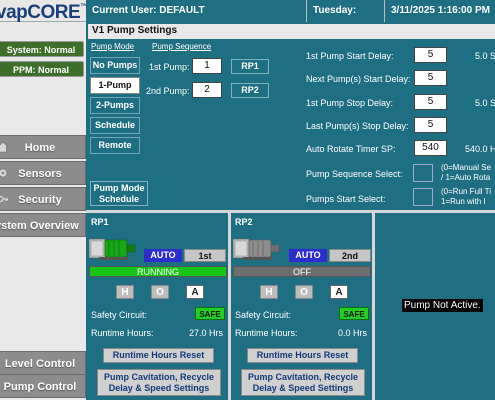 This screenshot has height=400, width=495. What do you see at coordinates (205, 255) in the screenshot?
I see `rp1-sequence-badge: 1st` at bounding box center [205, 255].